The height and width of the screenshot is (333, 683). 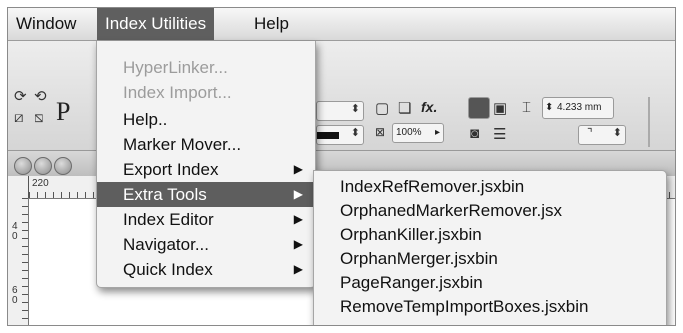 What do you see at coordinates (206, 194) in the screenshot?
I see `menu-item-extra-tools: Extra Tools ▶` at bounding box center [206, 194].